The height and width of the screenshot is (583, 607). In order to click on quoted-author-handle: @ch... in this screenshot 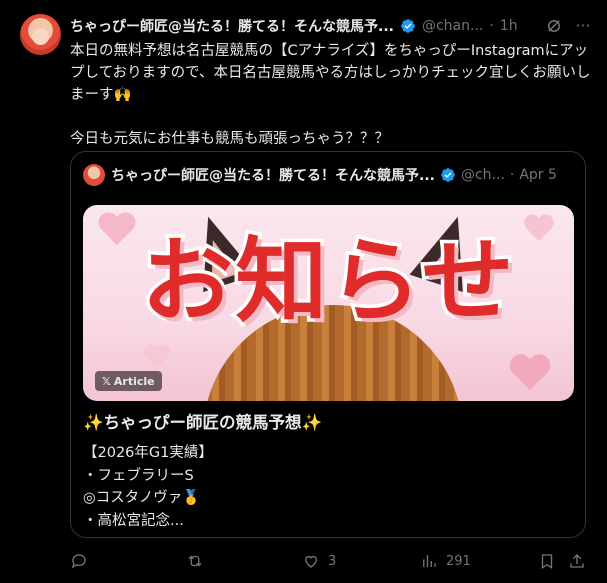, I will do `click(482, 175)`.